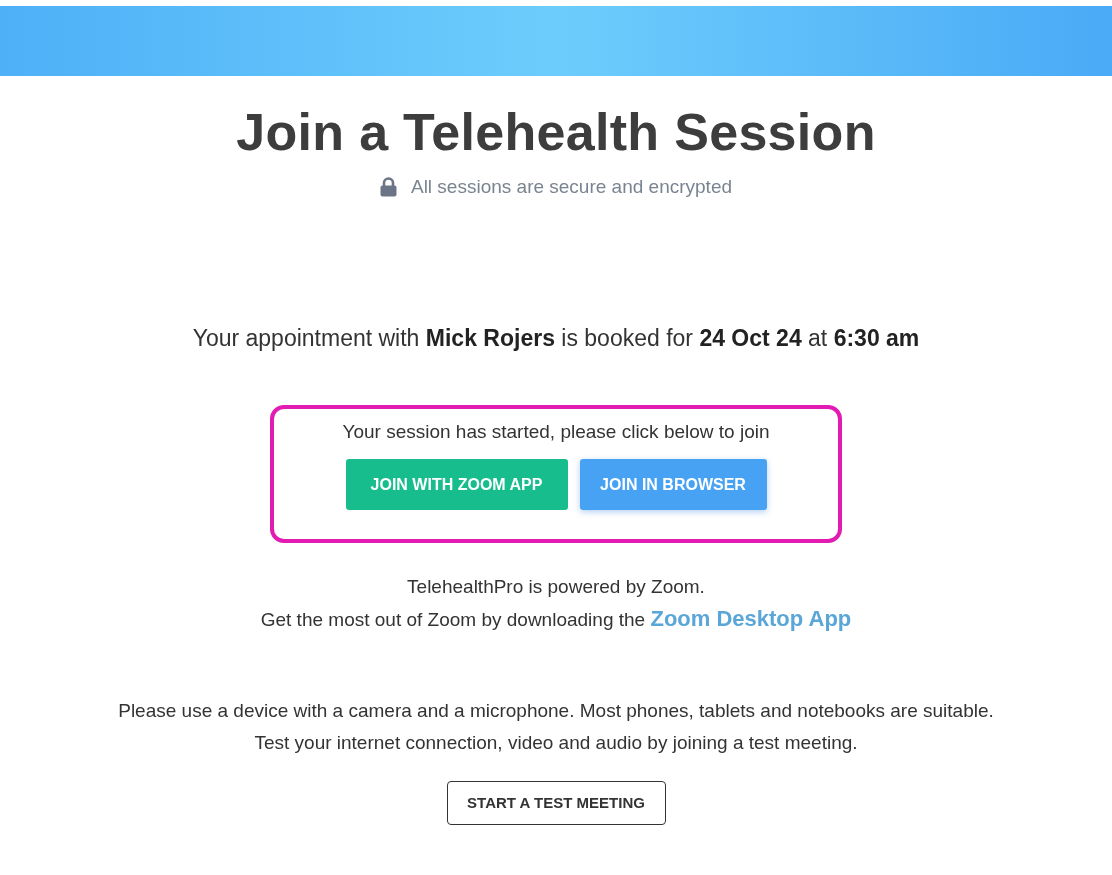 The image size is (1112, 875). I want to click on device-note: Please use a device with a camera and a microphone. Most phones, tablets and notebooks are suitable., so click(556, 711).